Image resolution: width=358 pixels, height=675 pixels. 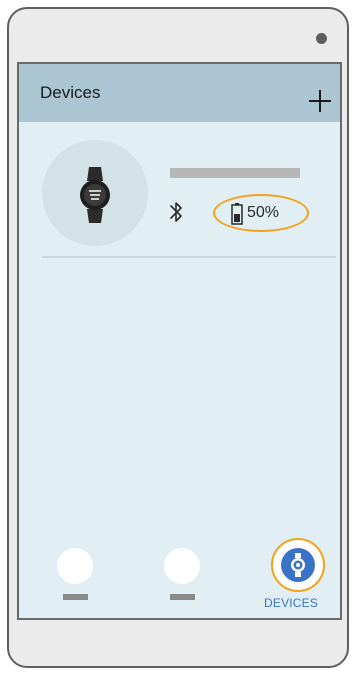 I want to click on app-header: Devices, so click(x=179, y=93).